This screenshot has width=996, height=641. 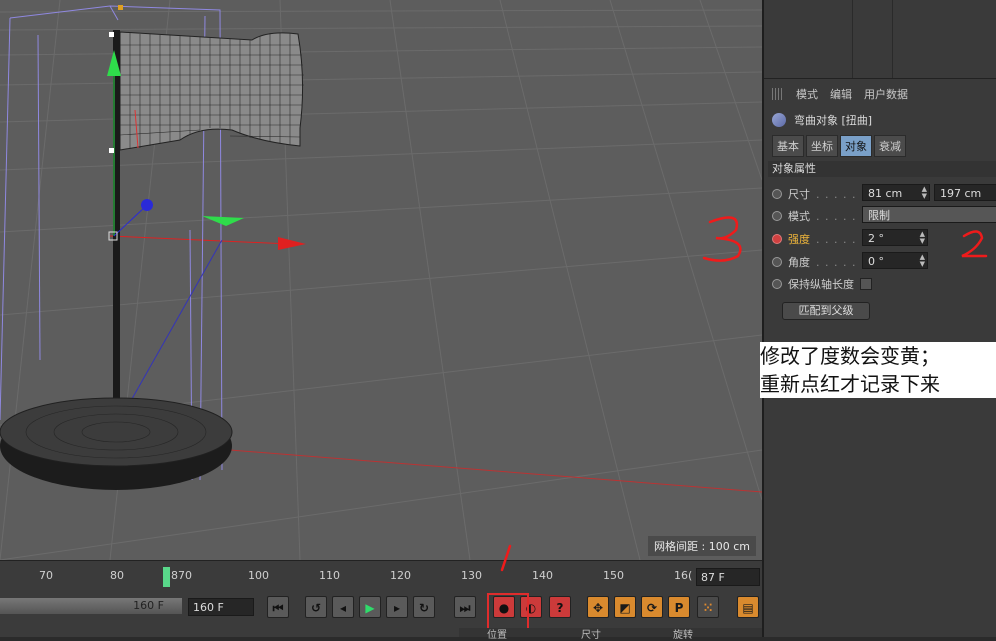 What do you see at coordinates (850, 356) in the screenshot?
I see `note-line-1: 修改了度数会变黄；` at bounding box center [850, 356].